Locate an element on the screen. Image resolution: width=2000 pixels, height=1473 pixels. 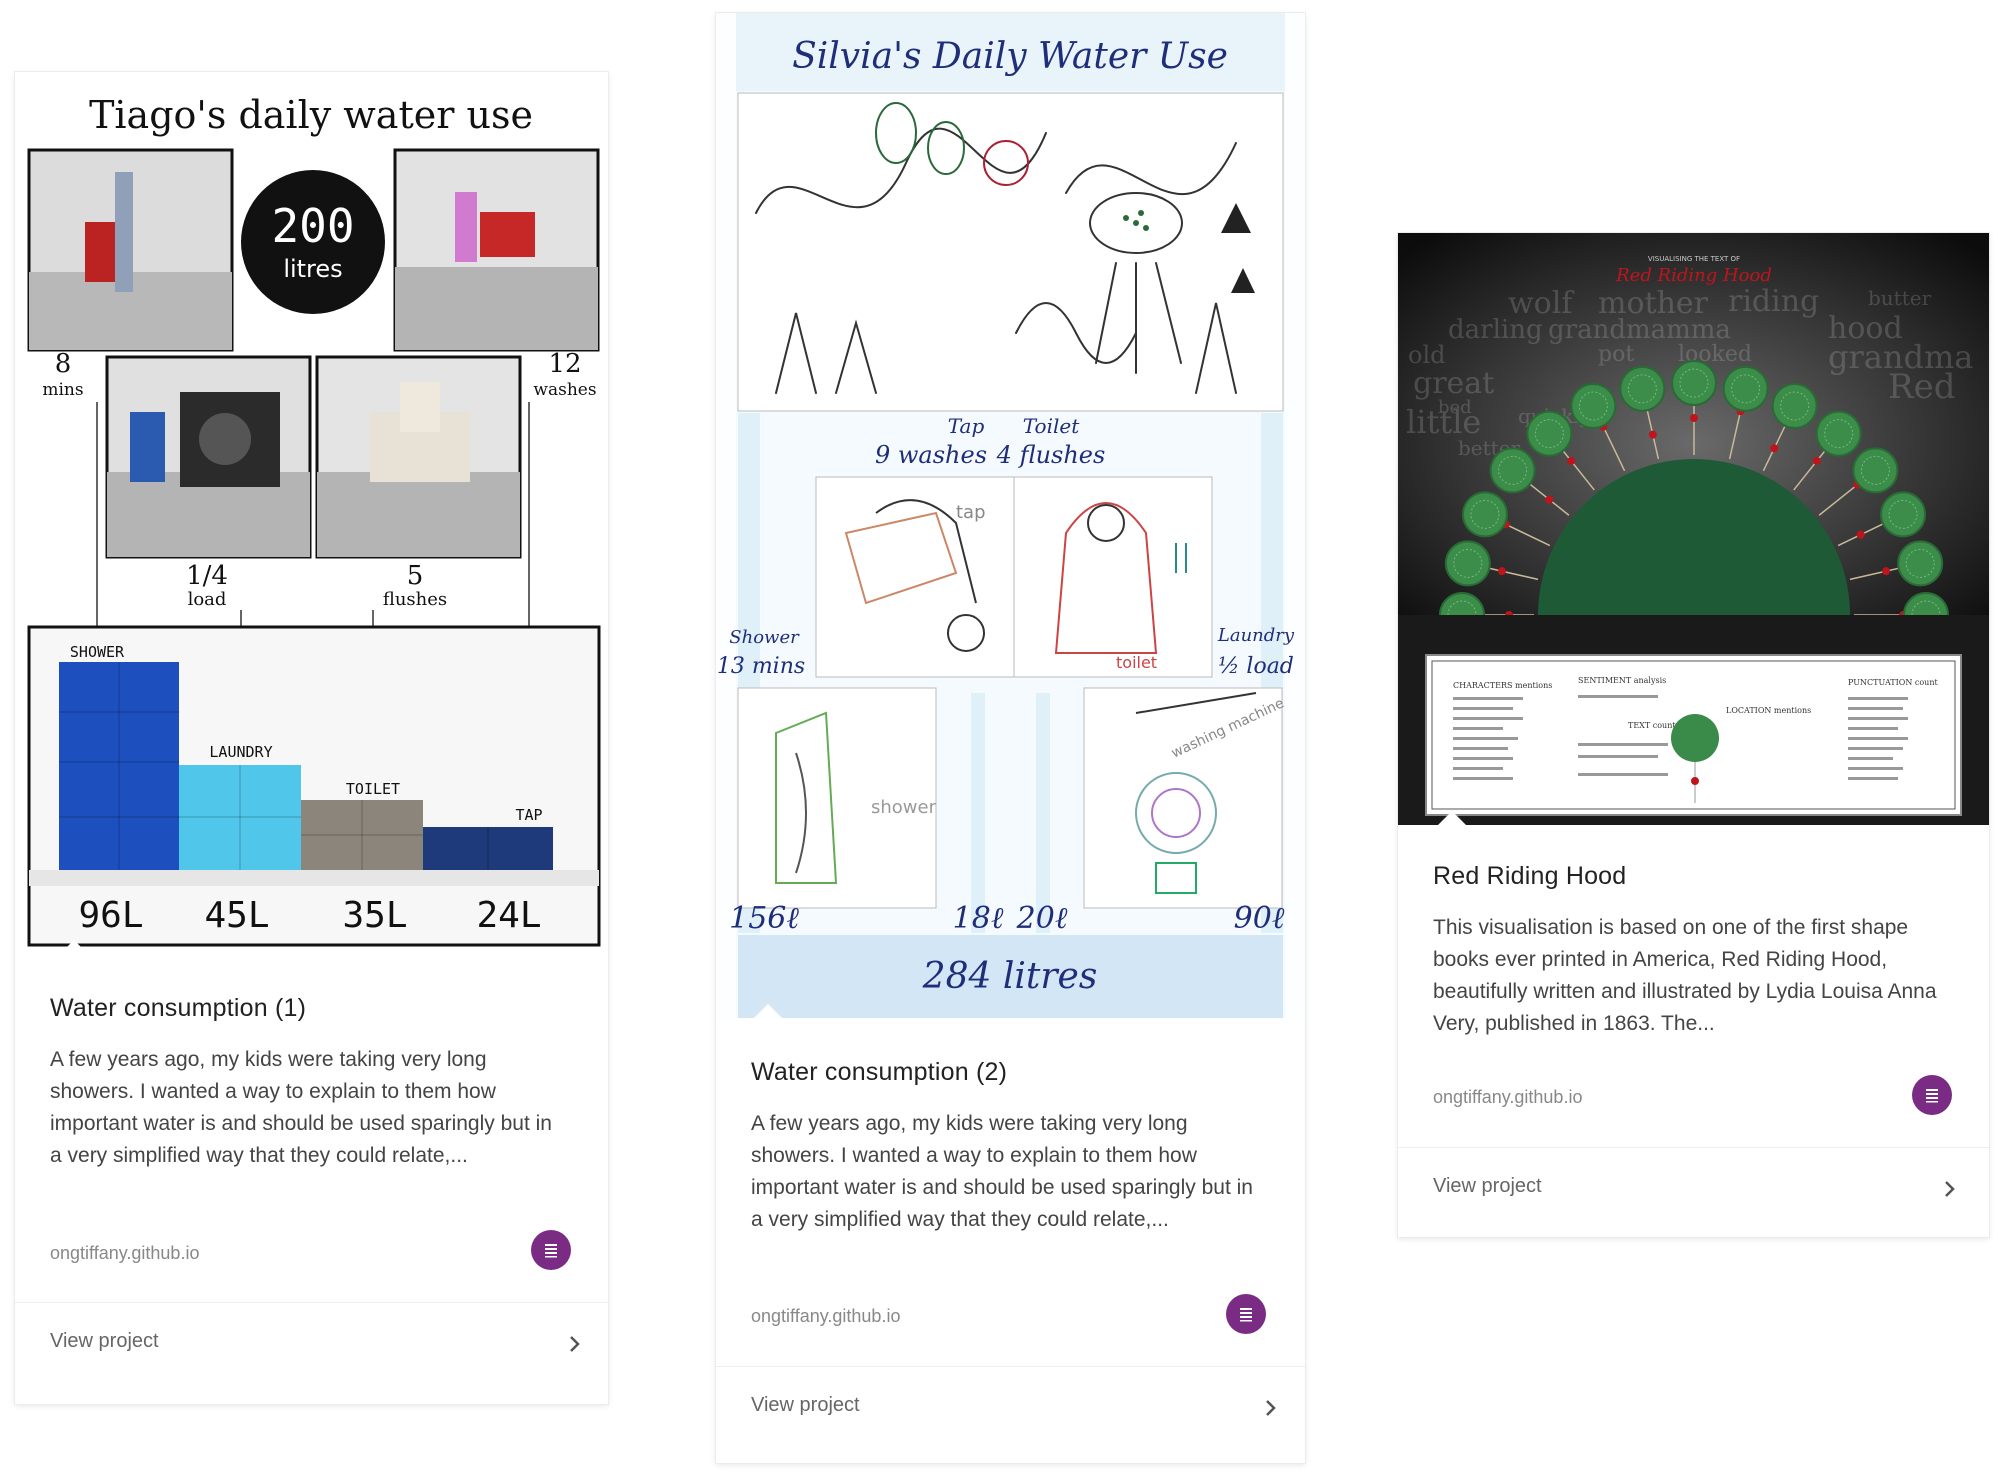
bar-value-tap: 24L is located at coordinates (508, 915).